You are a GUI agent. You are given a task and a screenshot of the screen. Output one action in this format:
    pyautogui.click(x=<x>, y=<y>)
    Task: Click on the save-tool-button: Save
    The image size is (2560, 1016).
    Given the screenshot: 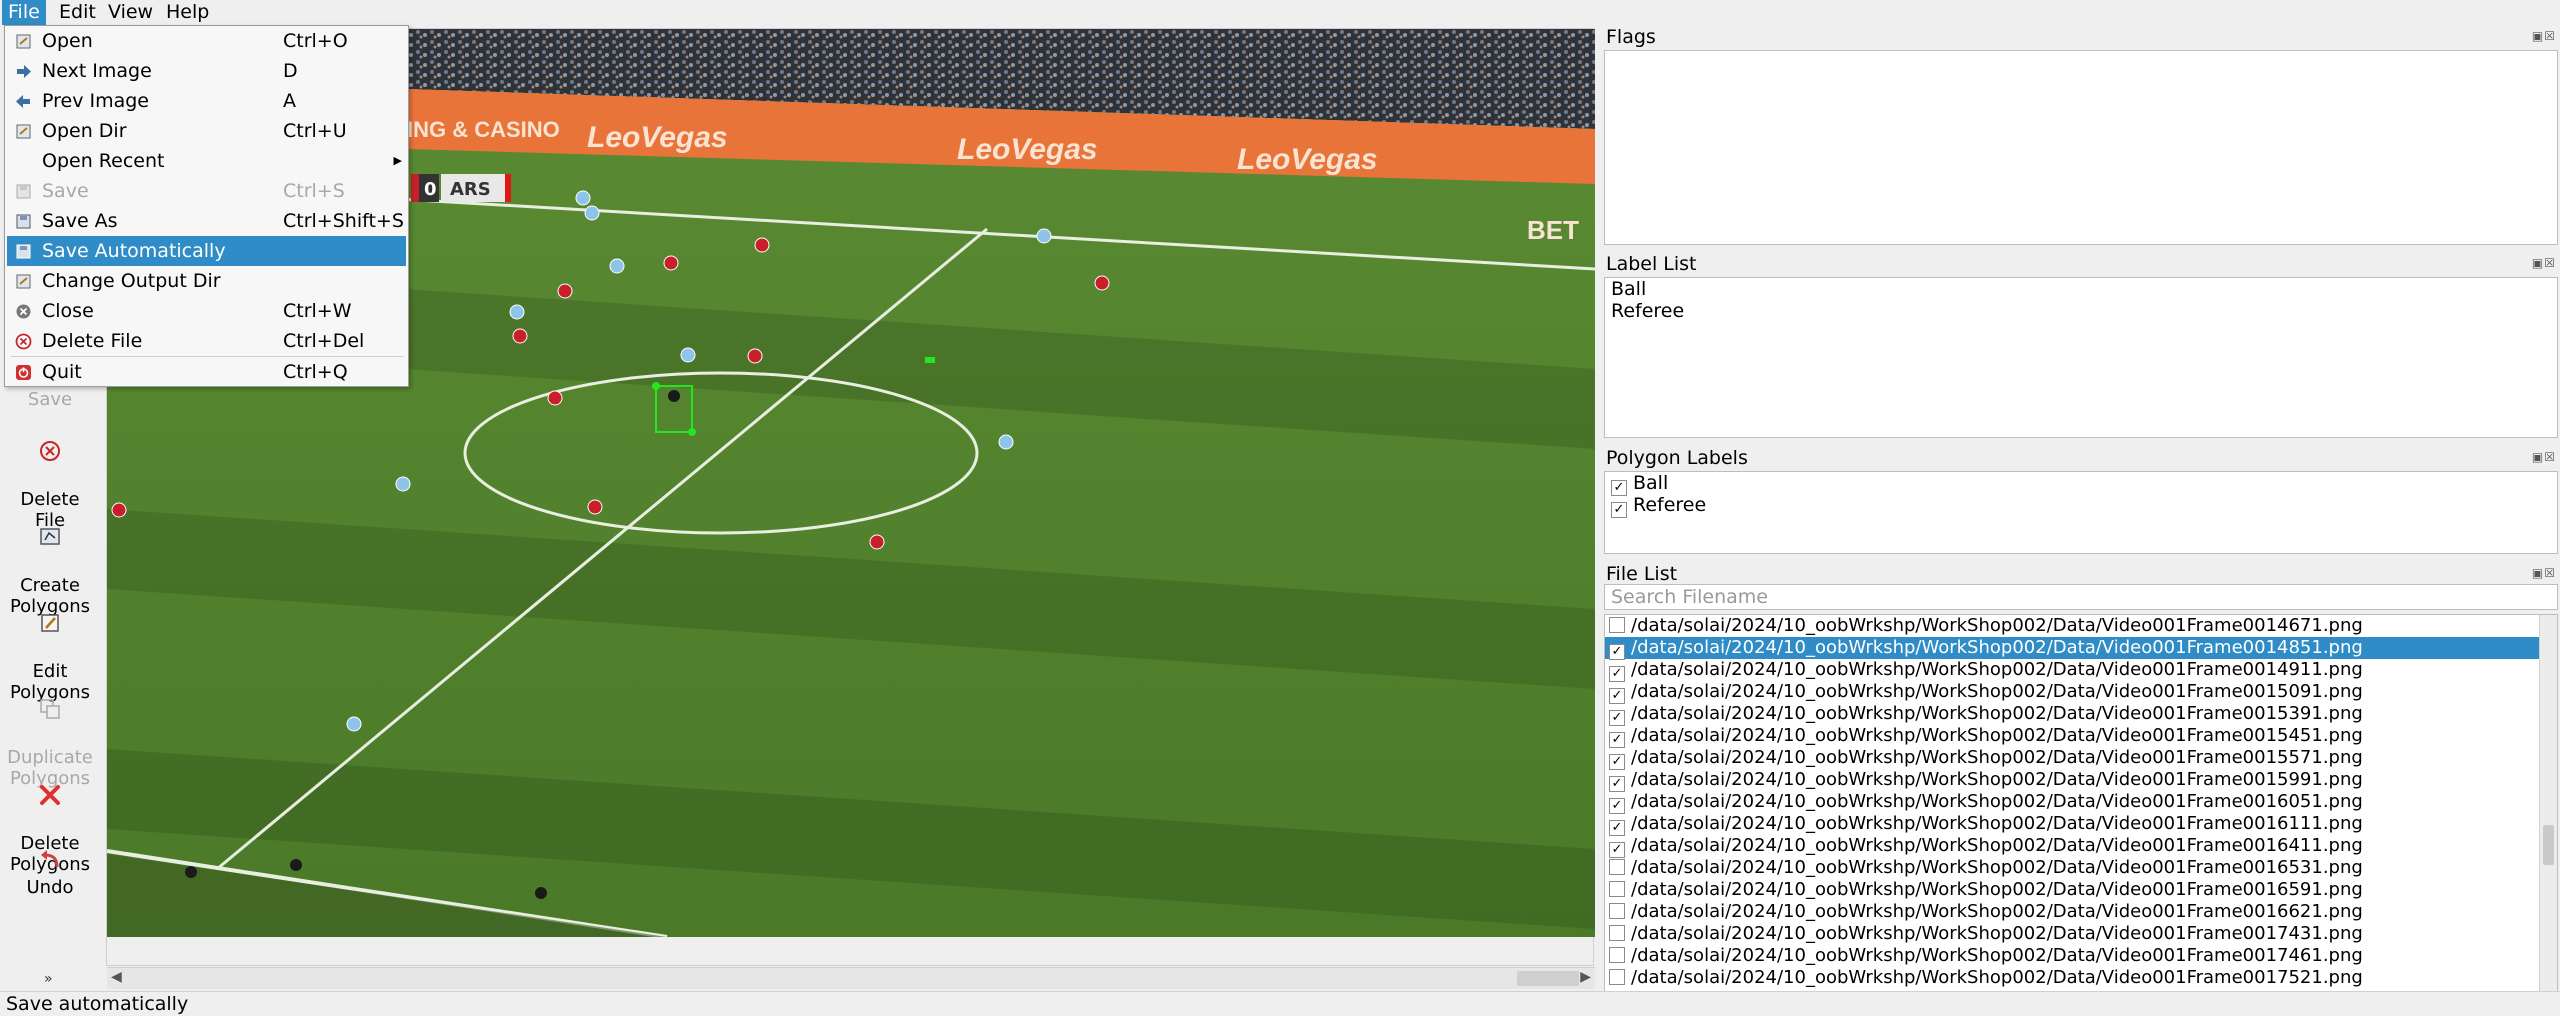 What is the action you would take?
    pyautogui.click(x=50, y=399)
    